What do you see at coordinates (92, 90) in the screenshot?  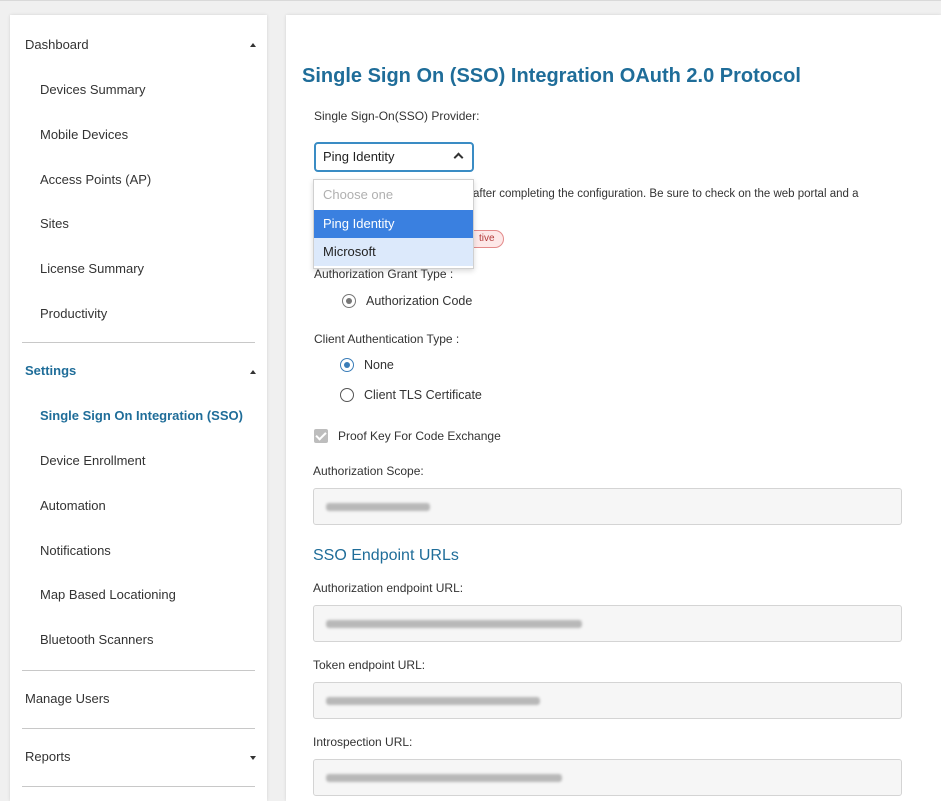 I see `sidebar-item-devices-summary: Devices Summary` at bounding box center [92, 90].